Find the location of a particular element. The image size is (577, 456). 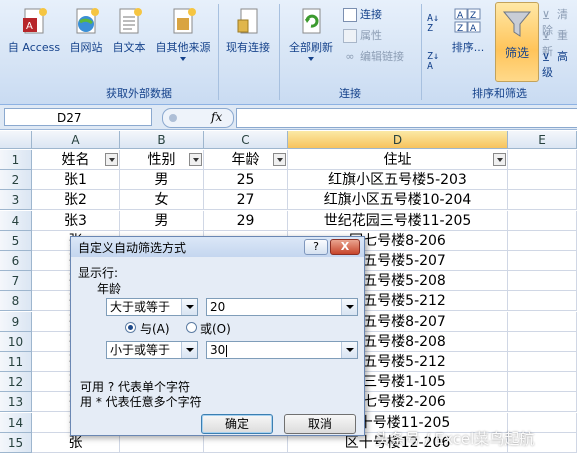

row-header: 6 is located at coordinates (16, 261).